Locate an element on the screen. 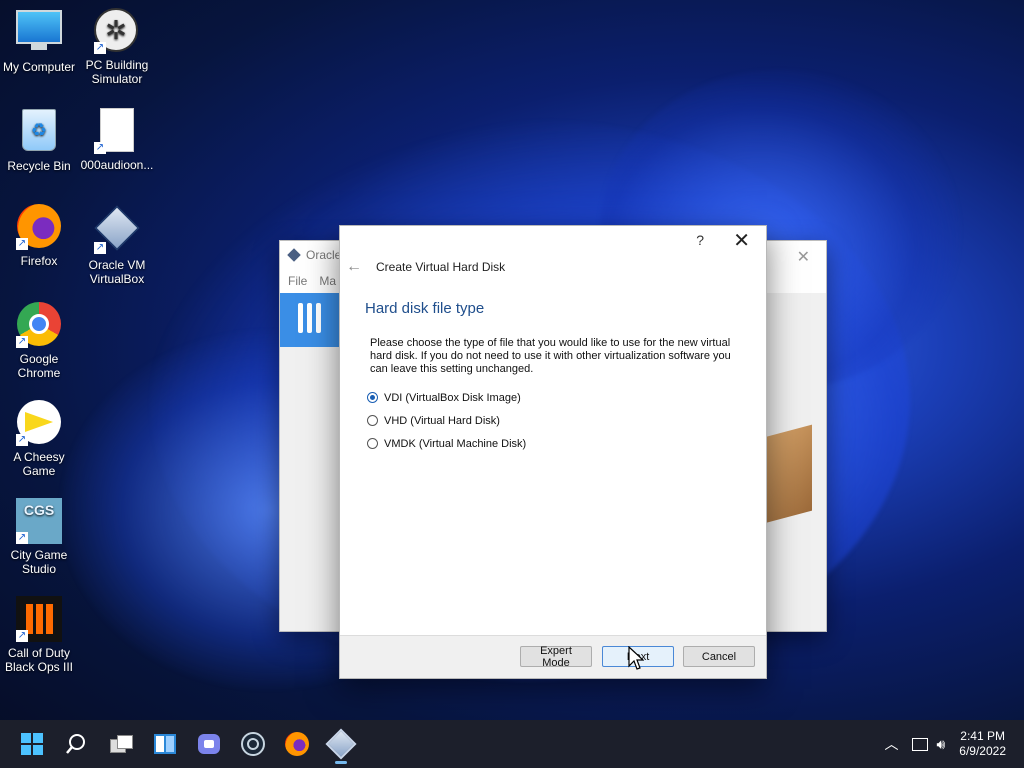 The height and width of the screenshot is (768, 1024). page-title: Hard disk file type is located at coordinates (425, 308).